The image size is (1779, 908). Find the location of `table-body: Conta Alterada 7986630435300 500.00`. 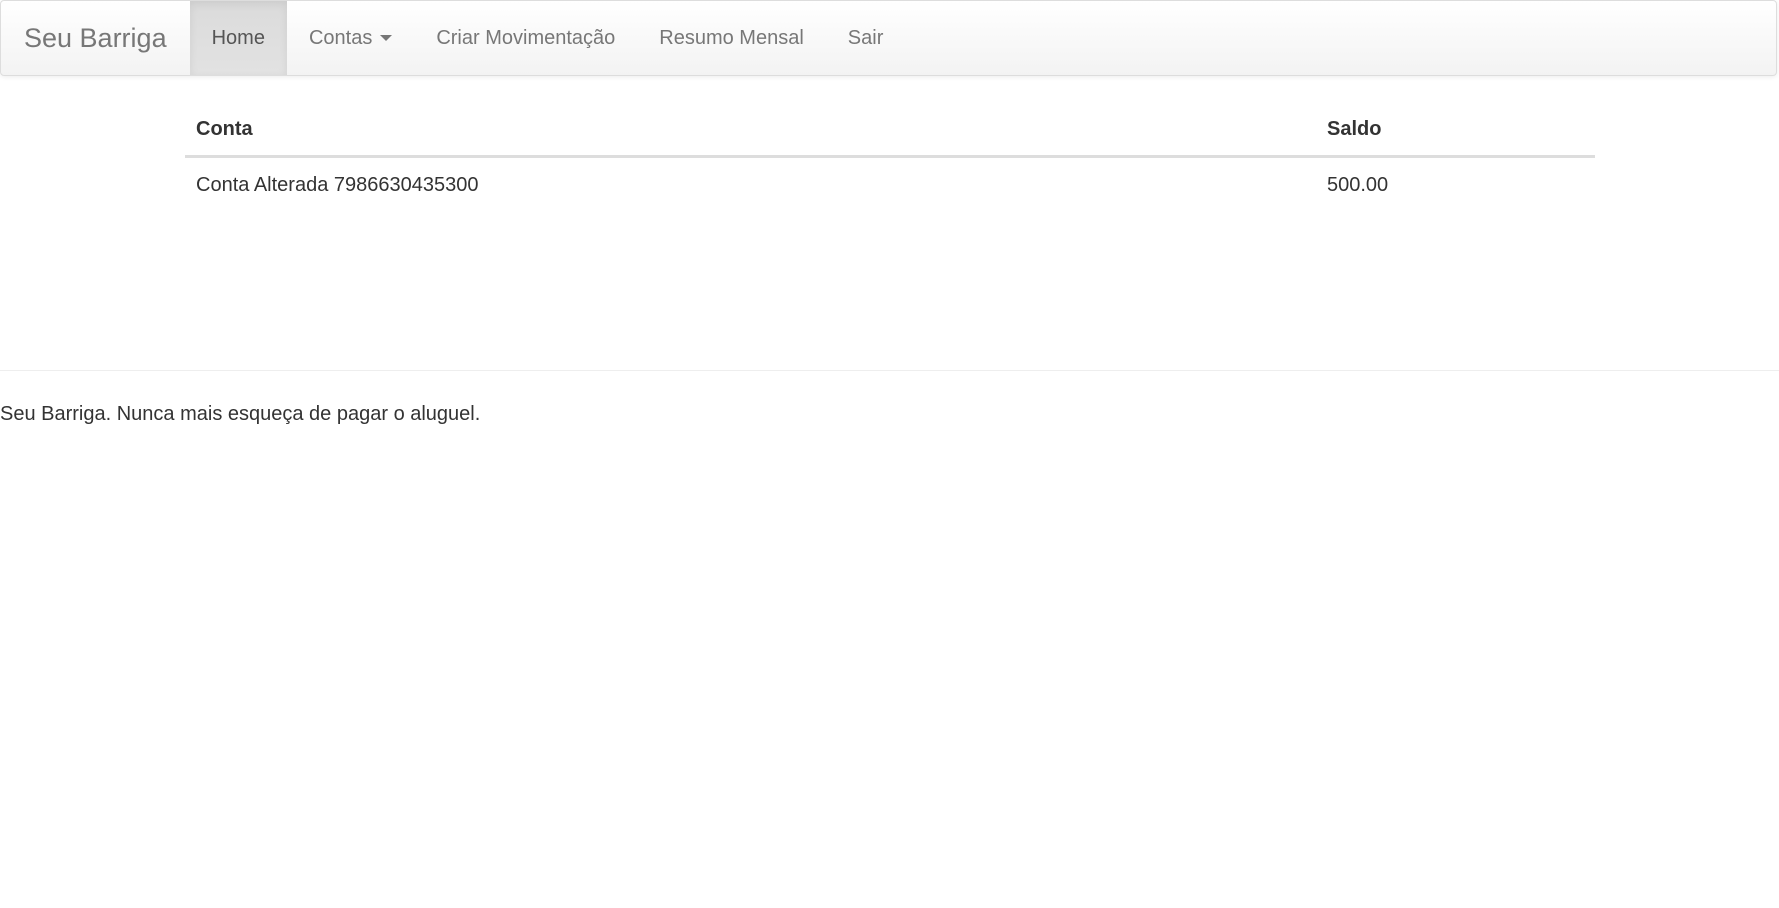

table-body: Conta Alterada 7986630435300 500.00 is located at coordinates (890, 183).